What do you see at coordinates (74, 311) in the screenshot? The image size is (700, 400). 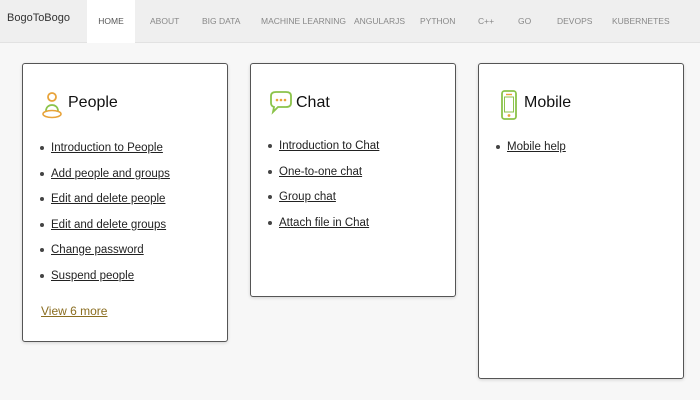 I see `view-more-link: View 6 more` at bounding box center [74, 311].